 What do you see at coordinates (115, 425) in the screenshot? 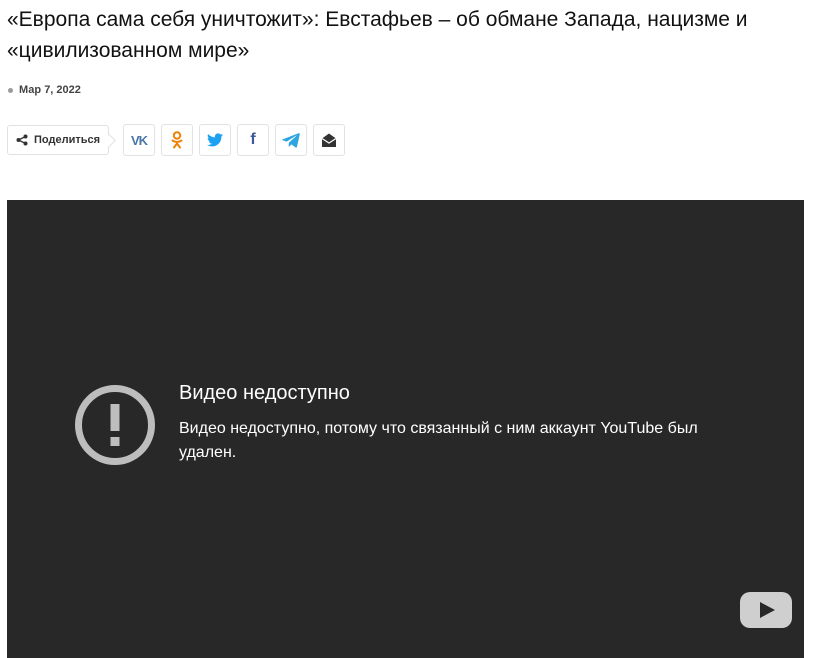
I see `warning-icon` at bounding box center [115, 425].